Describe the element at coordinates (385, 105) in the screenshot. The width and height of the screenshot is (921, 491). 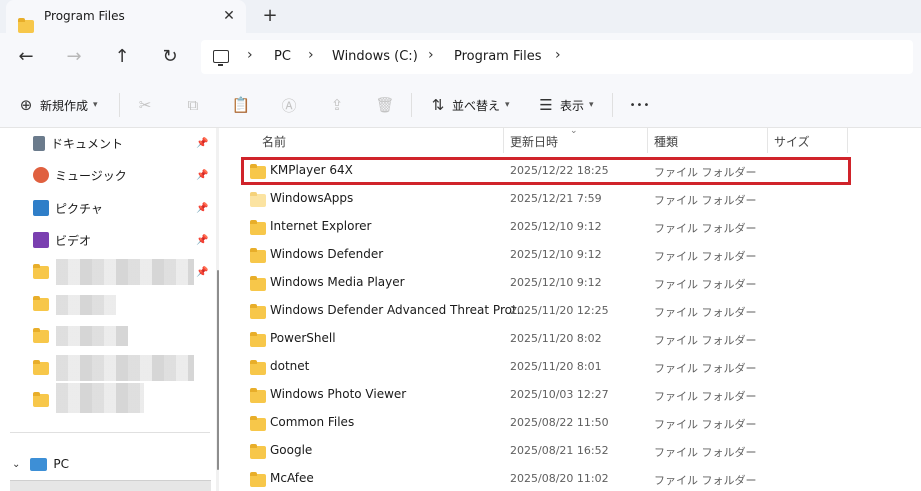
I see `delete-button: 🗑` at that location.